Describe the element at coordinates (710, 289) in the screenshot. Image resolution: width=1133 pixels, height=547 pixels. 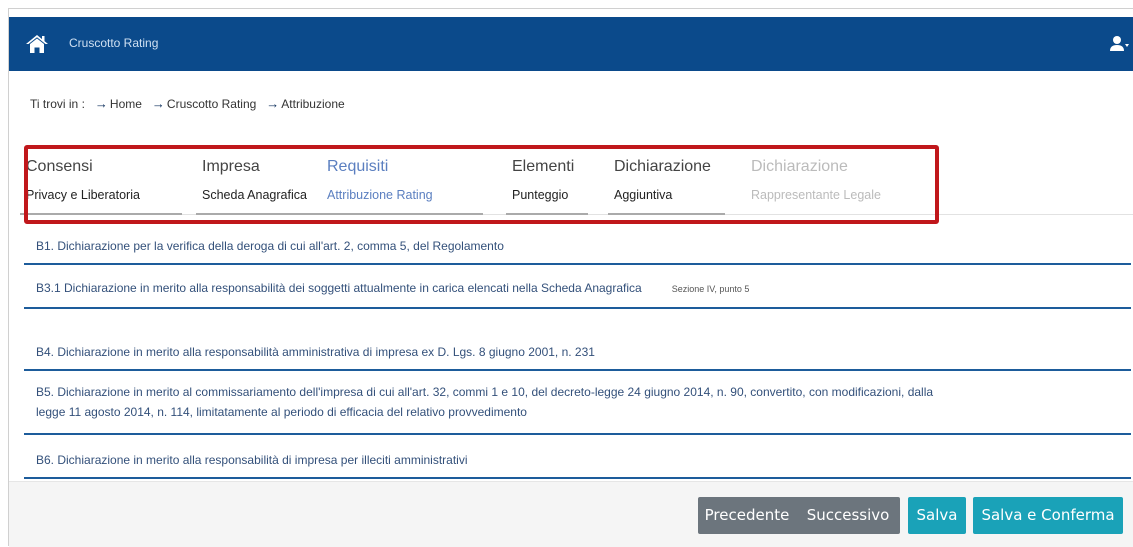
I see `section-note: Sezione IV, punto 5` at that location.